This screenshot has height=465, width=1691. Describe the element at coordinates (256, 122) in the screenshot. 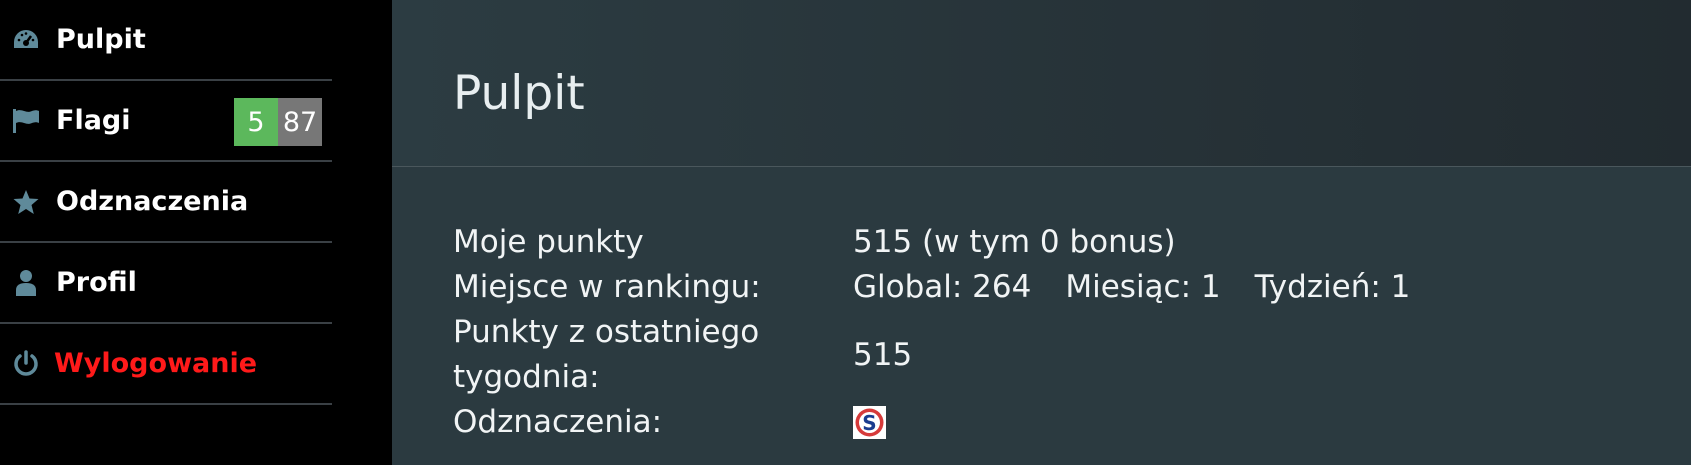

I see `flag-count-captured-badge: 5` at that location.